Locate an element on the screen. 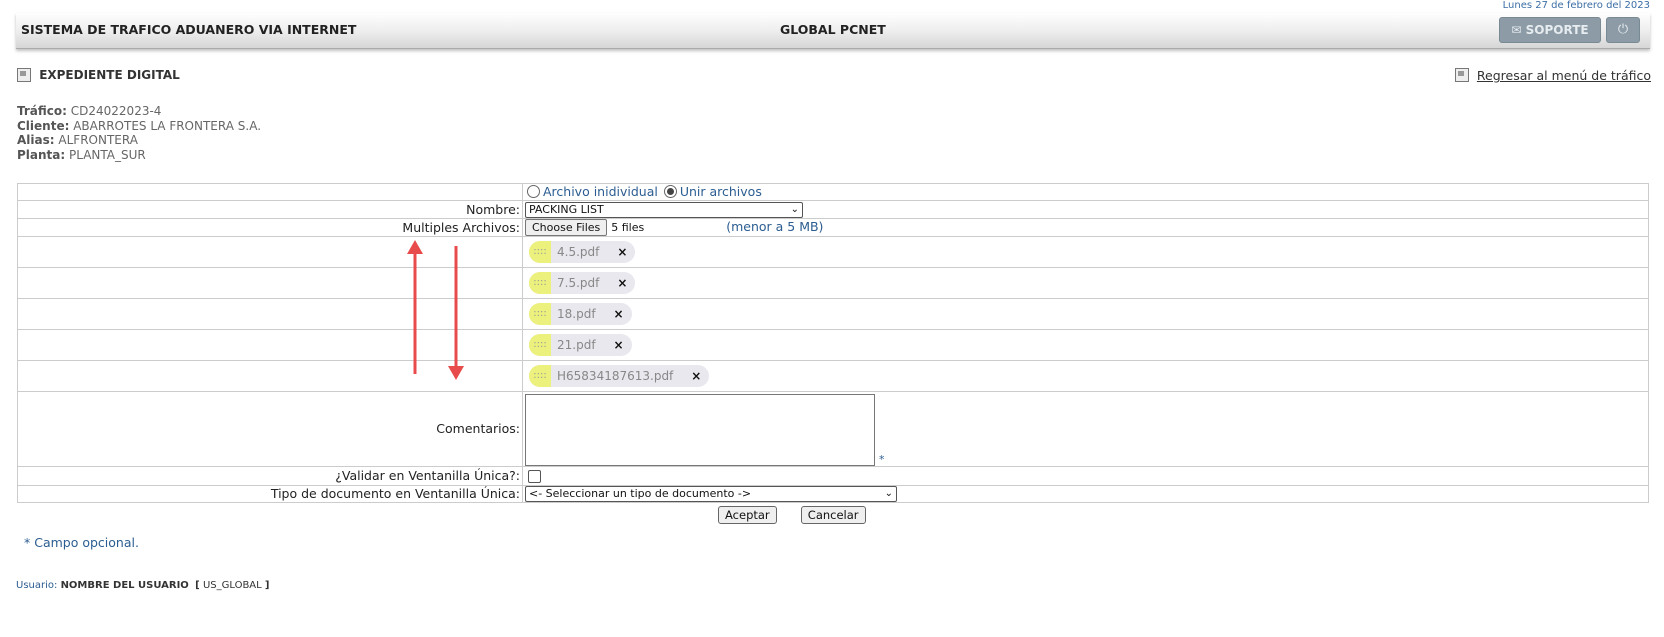  user-label: Usuario: is located at coordinates (37, 585).